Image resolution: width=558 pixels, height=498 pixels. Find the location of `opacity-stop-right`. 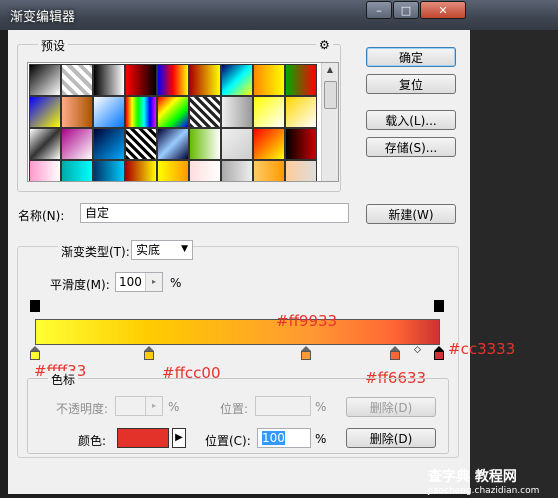

opacity-stop-right is located at coordinates (439, 306).